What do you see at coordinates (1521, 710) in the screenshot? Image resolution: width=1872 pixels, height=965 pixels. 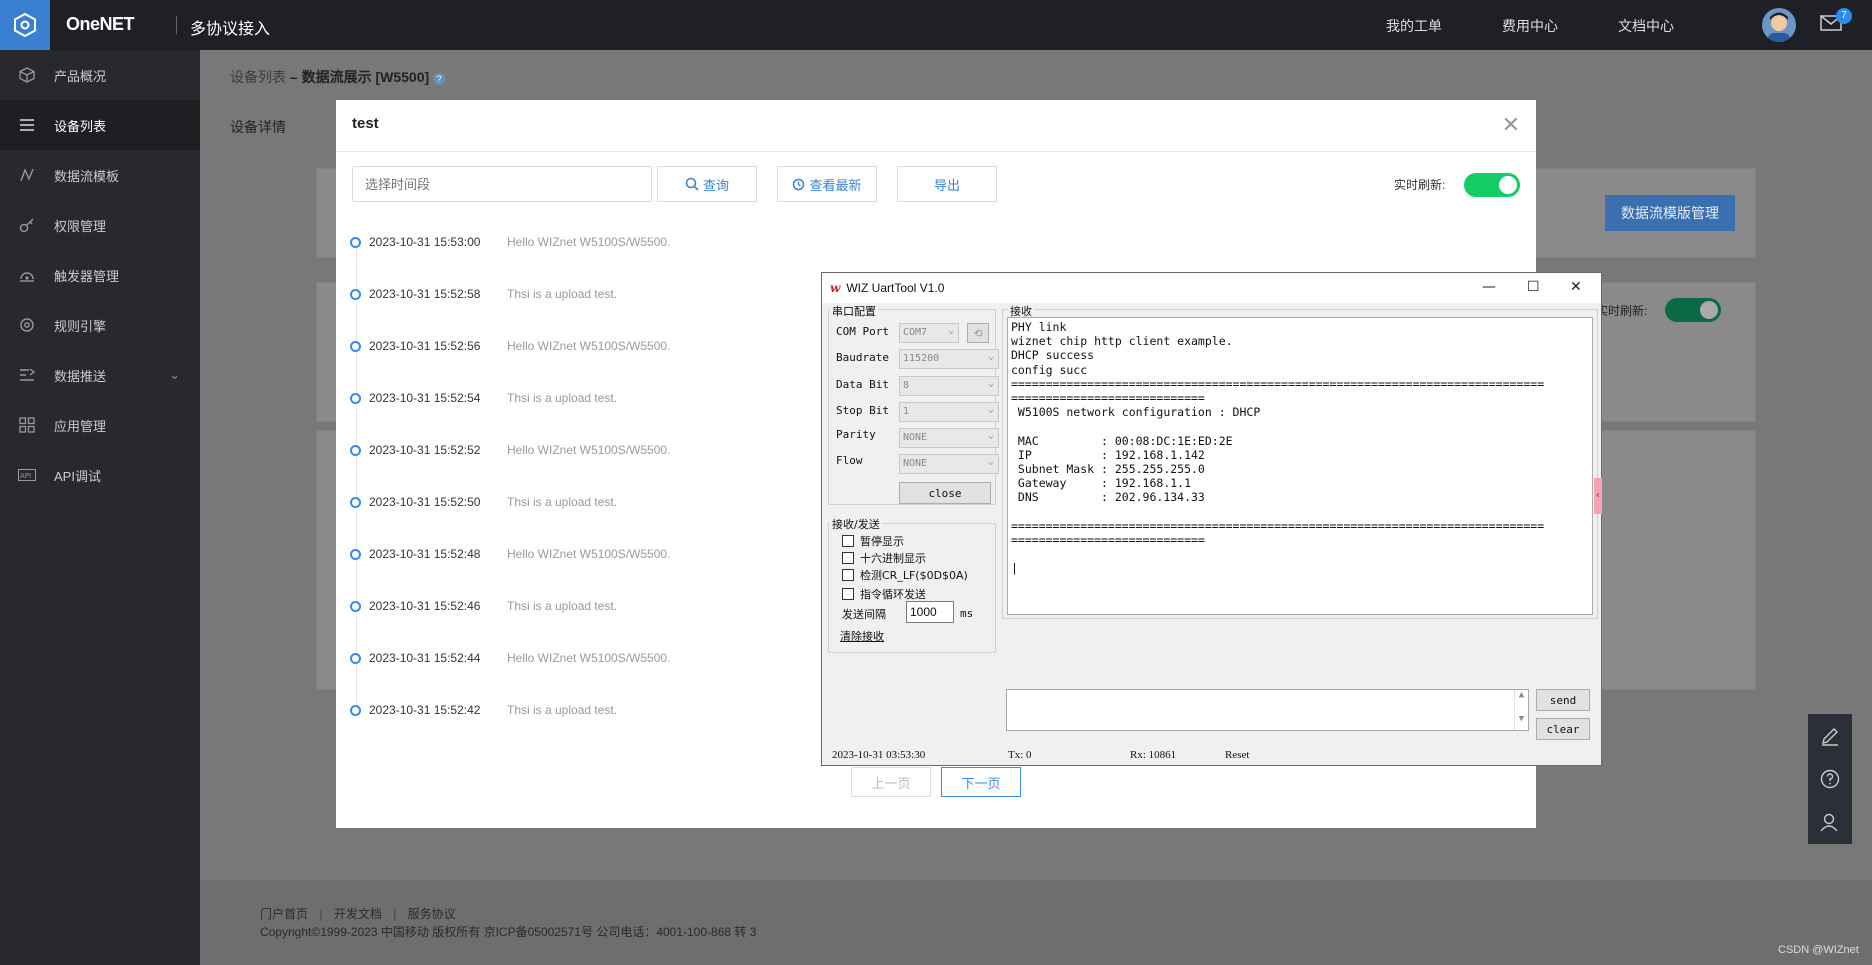 I see `send-scrollbar: ▲ ▼` at bounding box center [1521, 710].